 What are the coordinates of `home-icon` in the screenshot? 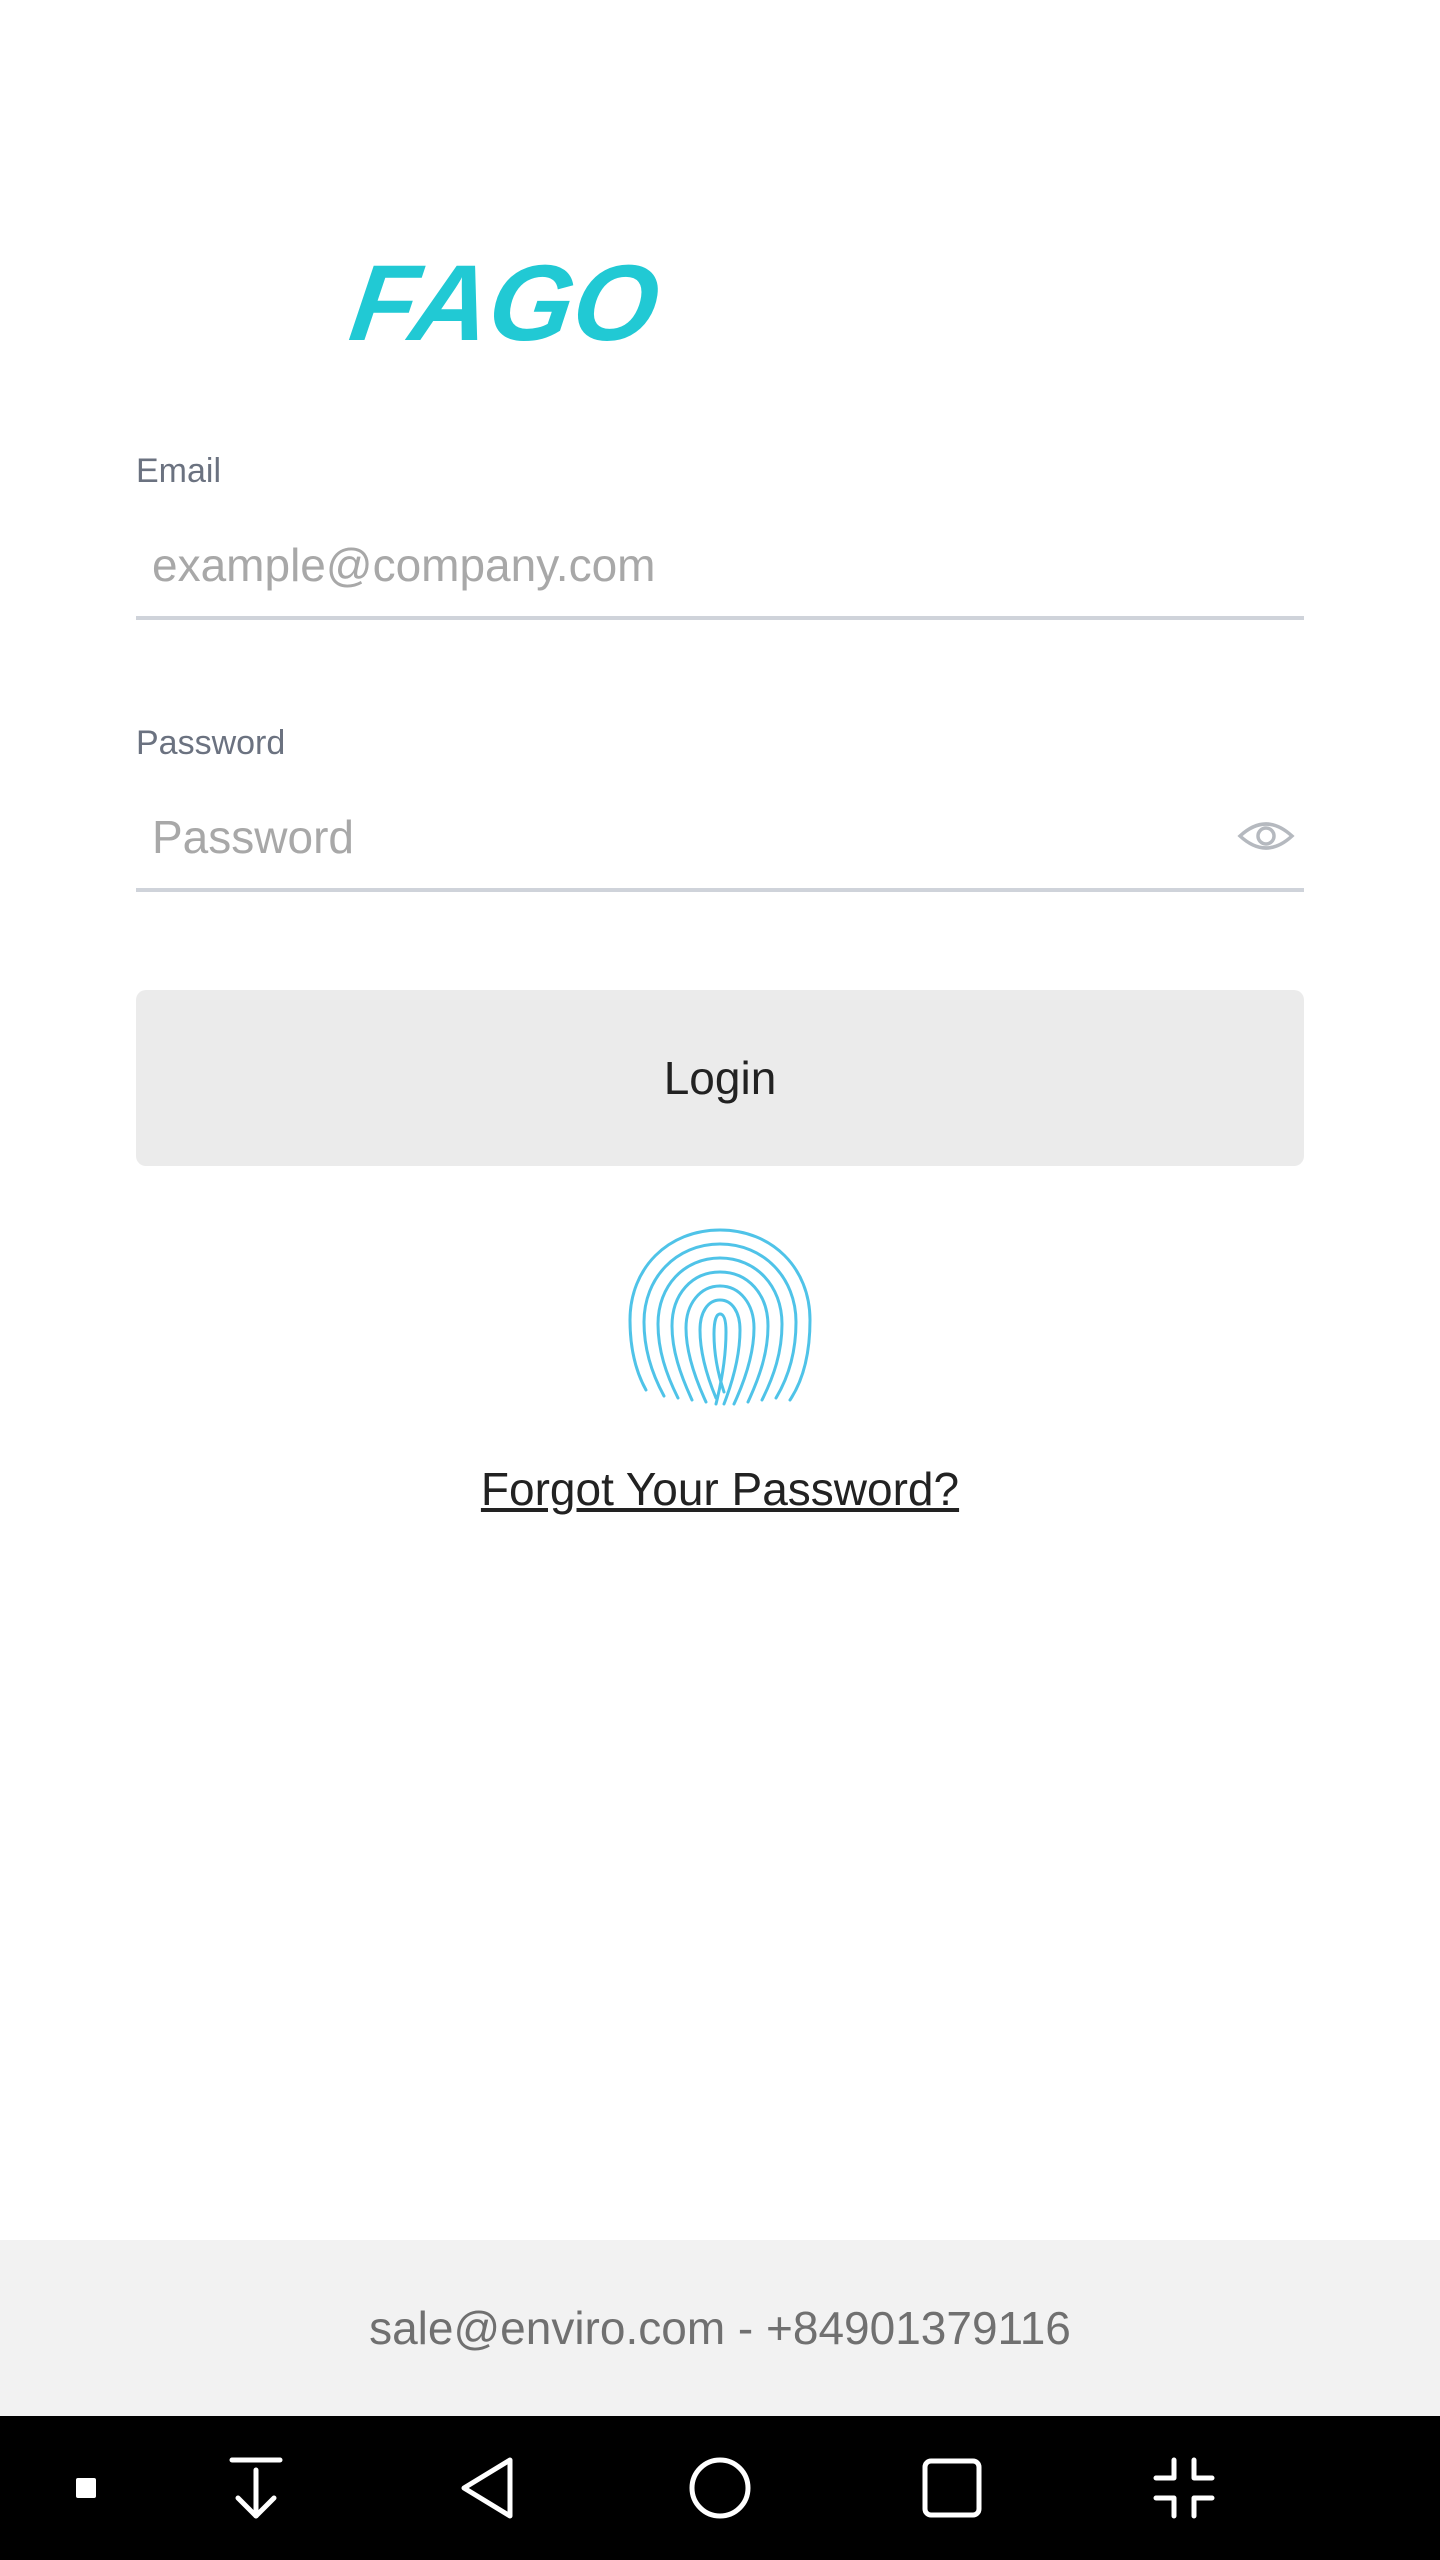 It's located at (720, 2488).